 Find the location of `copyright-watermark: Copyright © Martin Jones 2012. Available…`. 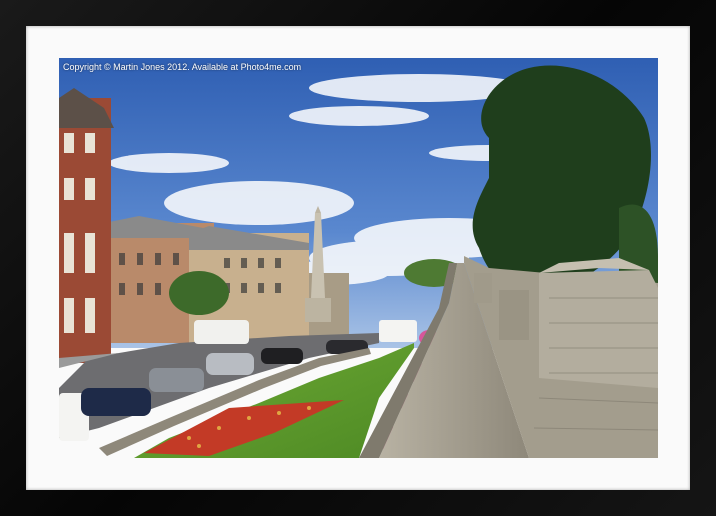

copyright-watermark: Copyright © Martin Jones 2012. Available… is located at coordinates (182, 67).